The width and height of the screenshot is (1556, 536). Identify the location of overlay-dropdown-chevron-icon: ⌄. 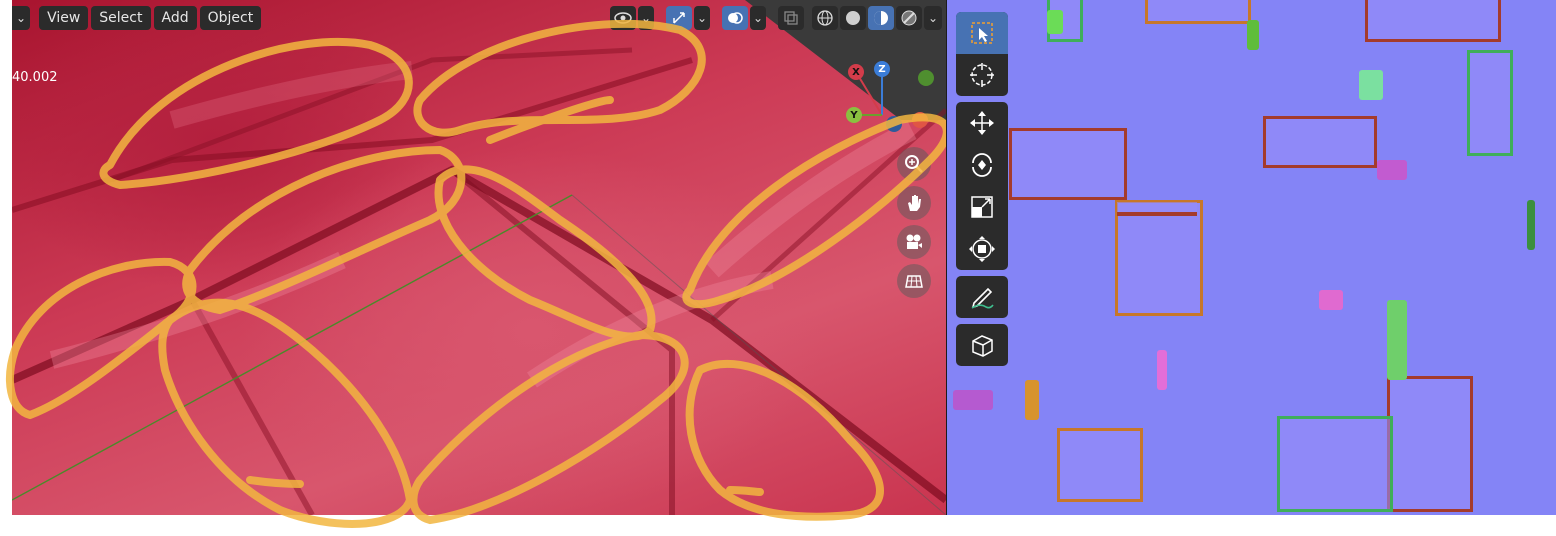
(758, 18).